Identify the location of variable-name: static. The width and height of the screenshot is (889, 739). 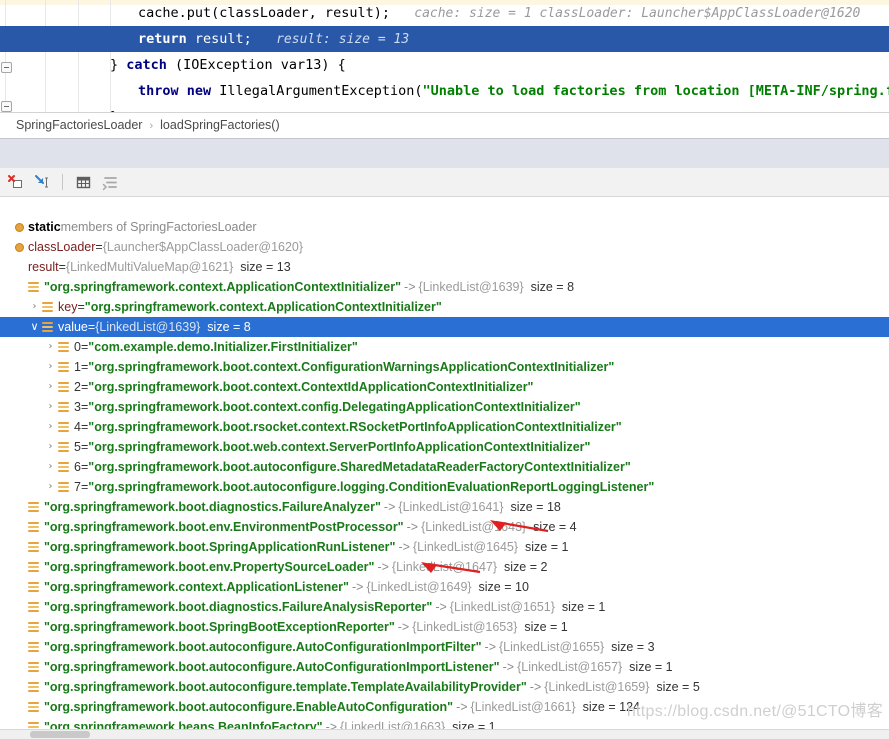
(44, 227).